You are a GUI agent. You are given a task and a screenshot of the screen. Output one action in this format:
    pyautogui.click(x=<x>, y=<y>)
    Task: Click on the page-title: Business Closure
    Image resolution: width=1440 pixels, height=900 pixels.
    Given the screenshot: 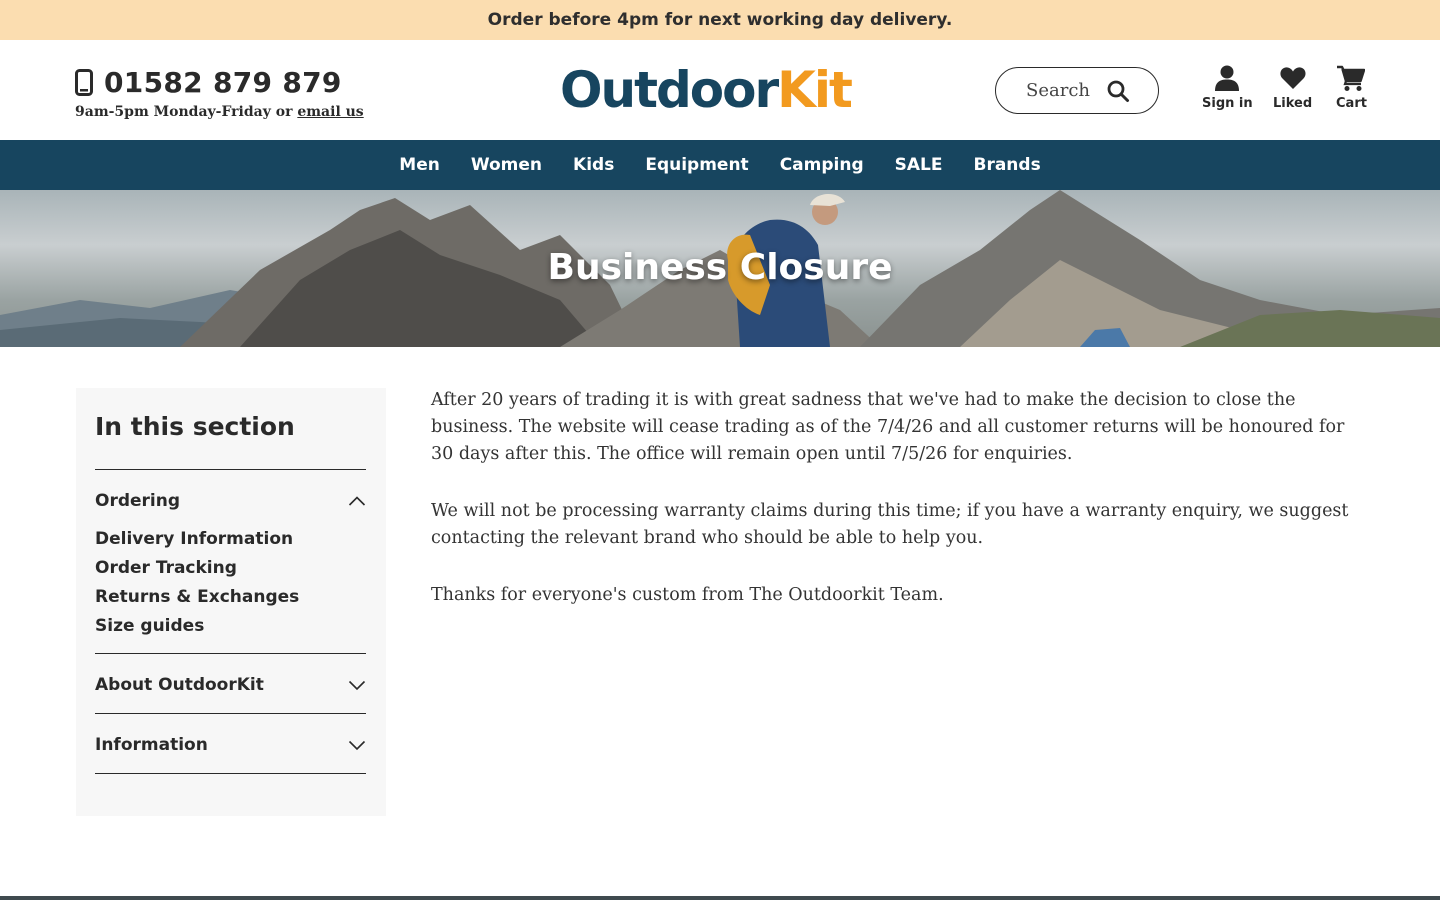 What is the action you would take?
    pyautogui.click(x=720, y=267)
    